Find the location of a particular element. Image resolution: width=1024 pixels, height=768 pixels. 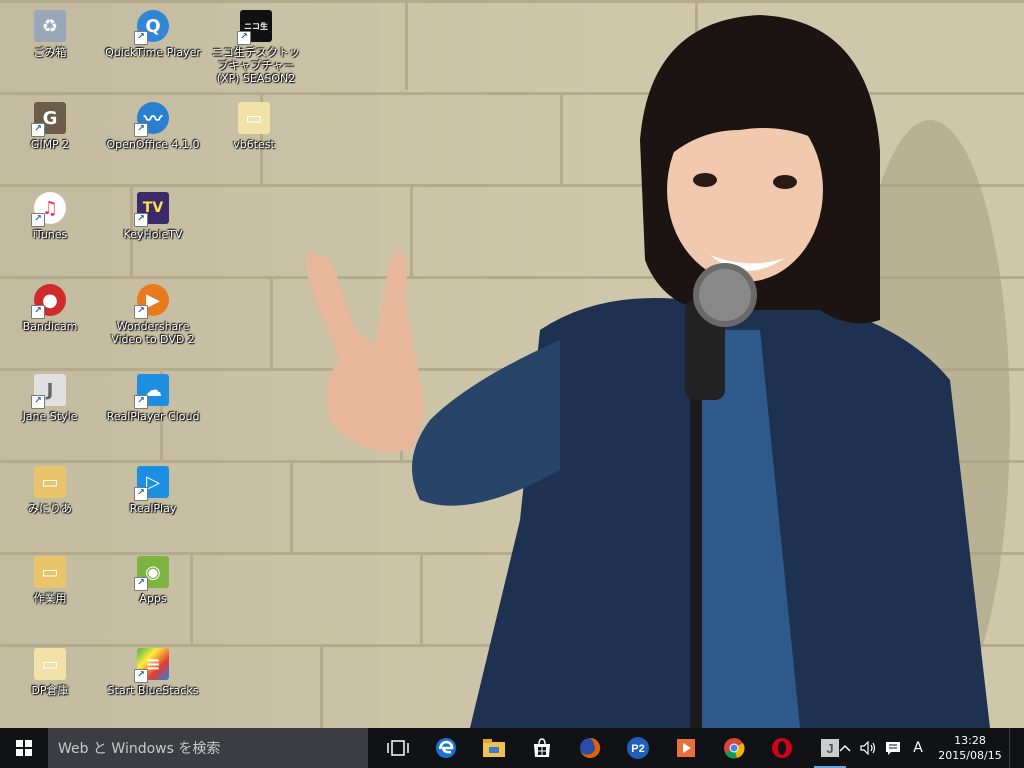

icon-label: みにりあ is located at coordinates (50, 508).